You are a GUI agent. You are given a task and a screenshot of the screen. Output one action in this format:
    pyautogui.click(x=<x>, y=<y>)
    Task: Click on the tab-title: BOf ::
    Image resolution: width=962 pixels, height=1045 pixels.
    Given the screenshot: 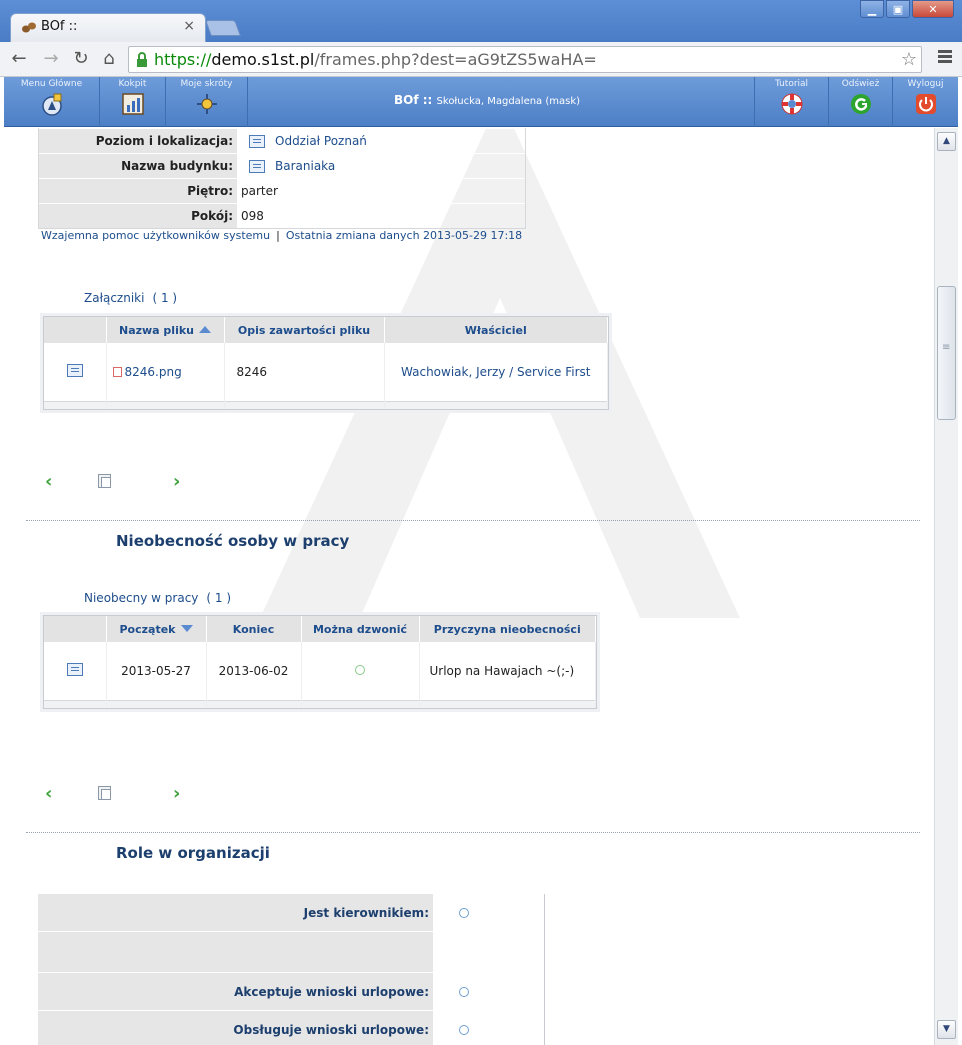 What is the action you would take?
    pyautogui.click(x=59, y=26)
    